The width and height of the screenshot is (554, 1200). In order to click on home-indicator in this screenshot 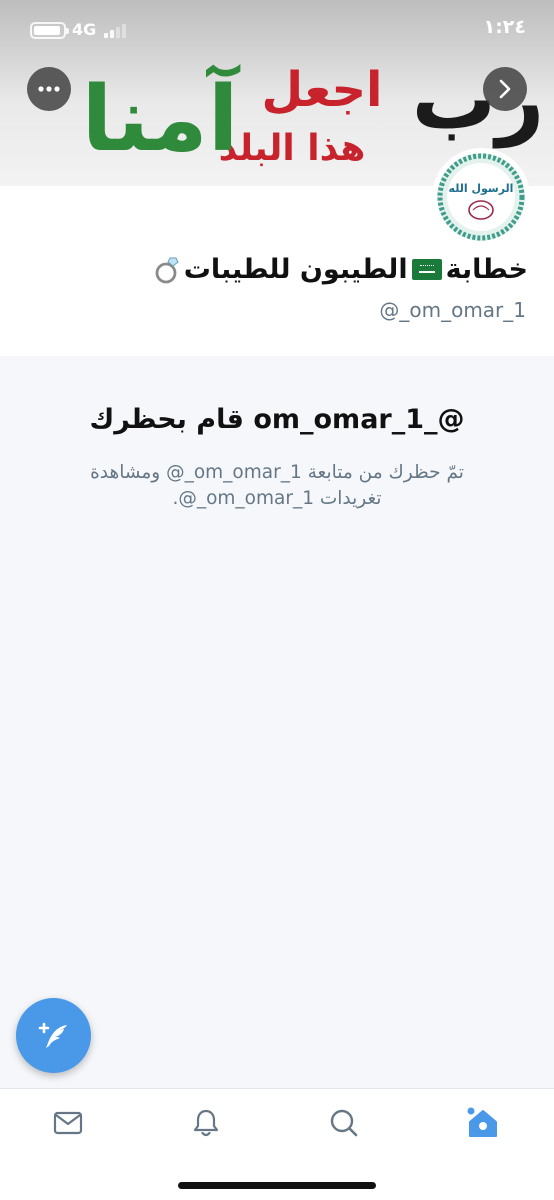, I will do `click(277, 1185)`.